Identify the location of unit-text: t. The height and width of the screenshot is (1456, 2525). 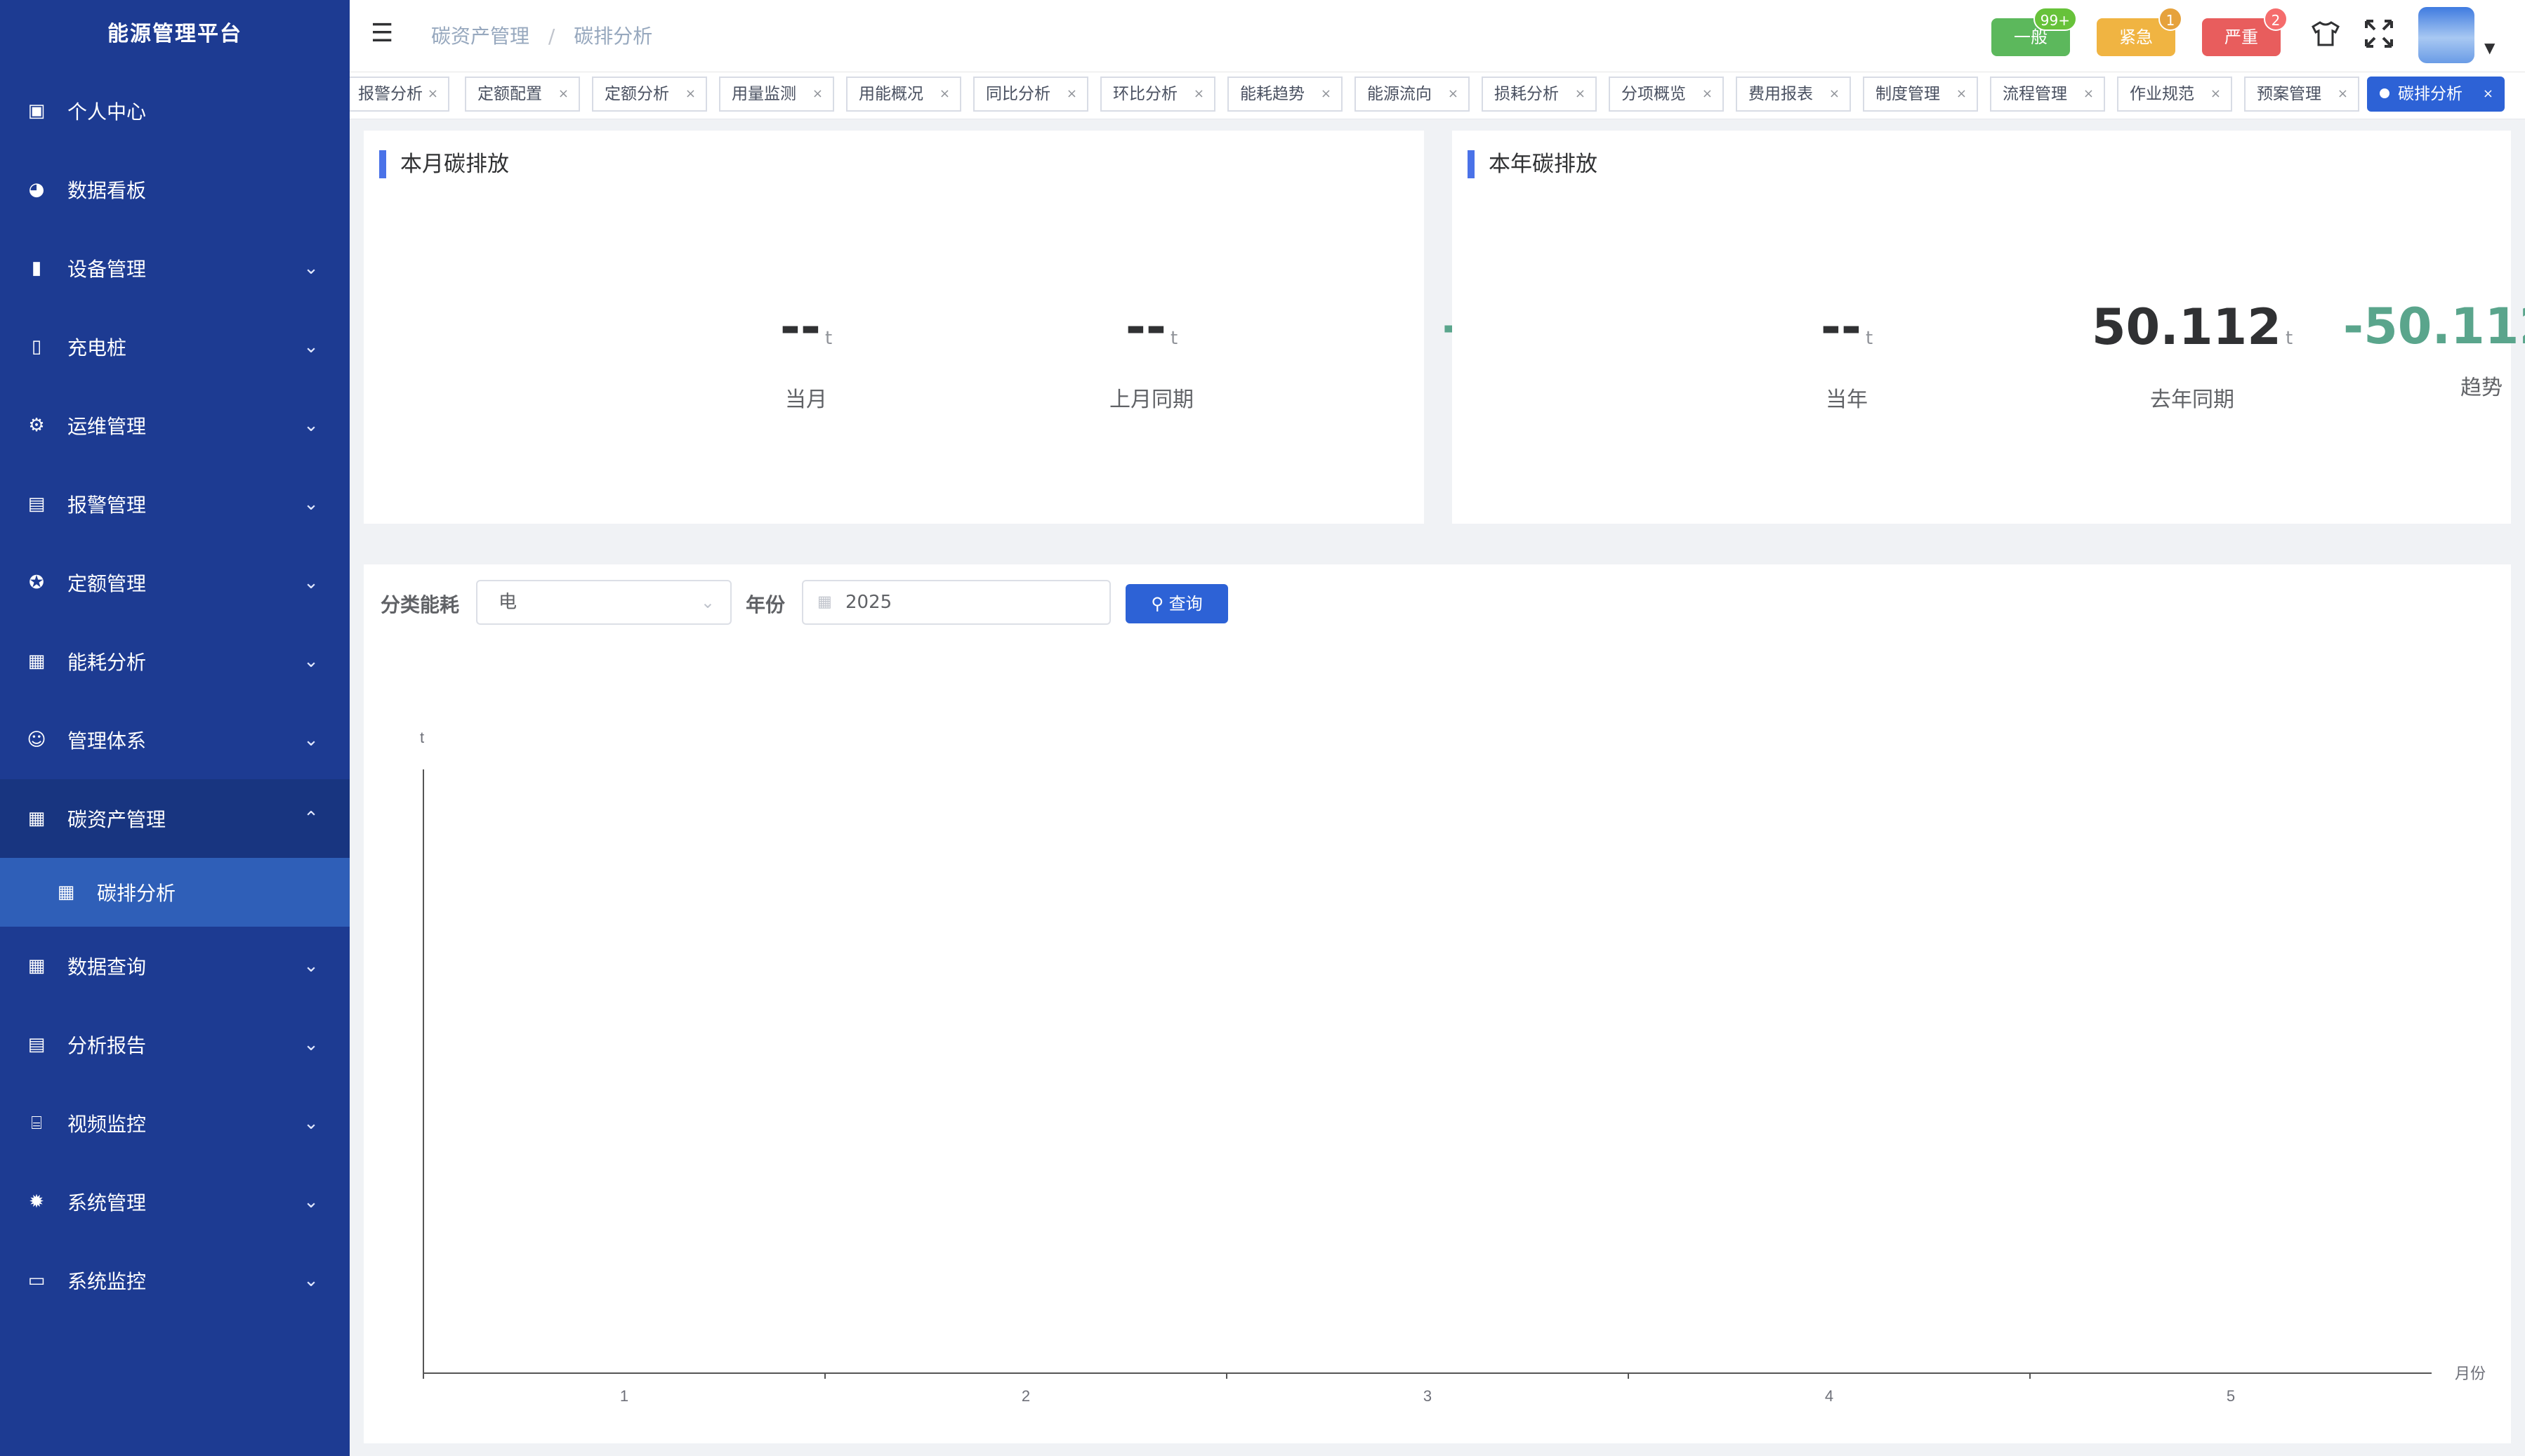
(1174, 338).